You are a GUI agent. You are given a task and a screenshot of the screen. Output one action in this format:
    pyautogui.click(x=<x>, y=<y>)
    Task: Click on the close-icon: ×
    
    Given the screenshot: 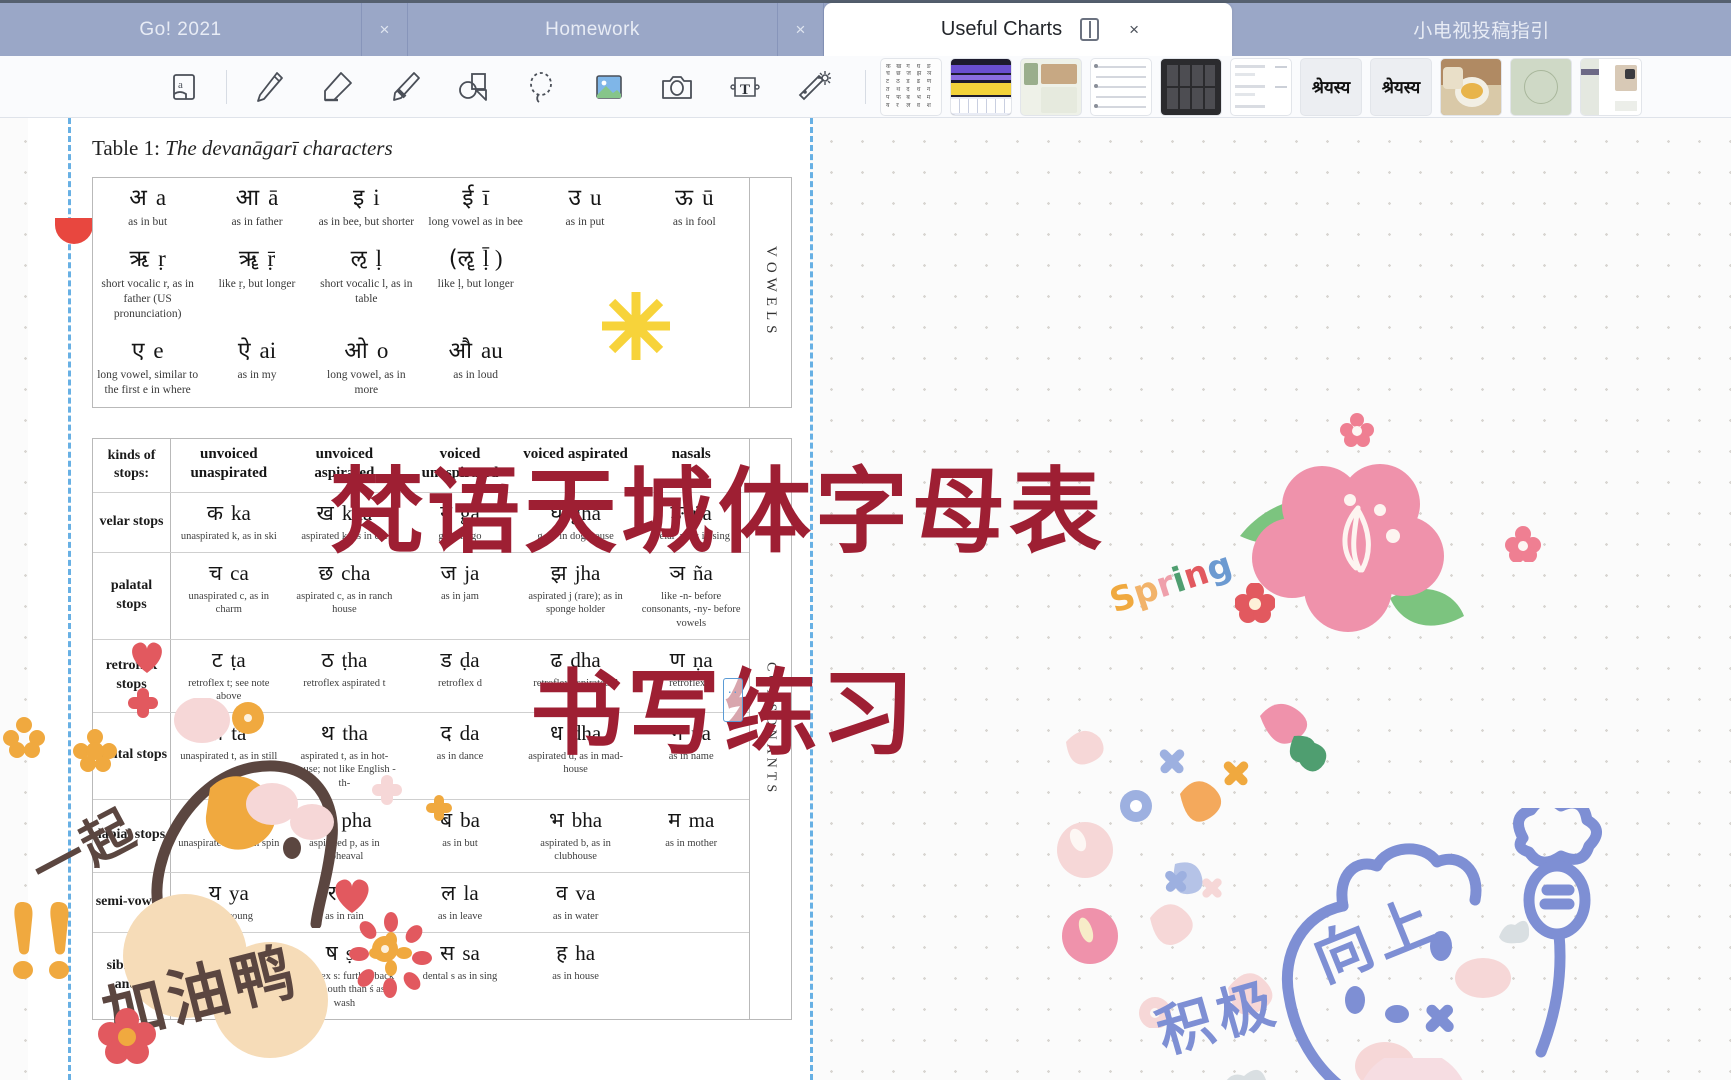 What is the action you would take?
    pyautogui.click(x=384, y=29)
    